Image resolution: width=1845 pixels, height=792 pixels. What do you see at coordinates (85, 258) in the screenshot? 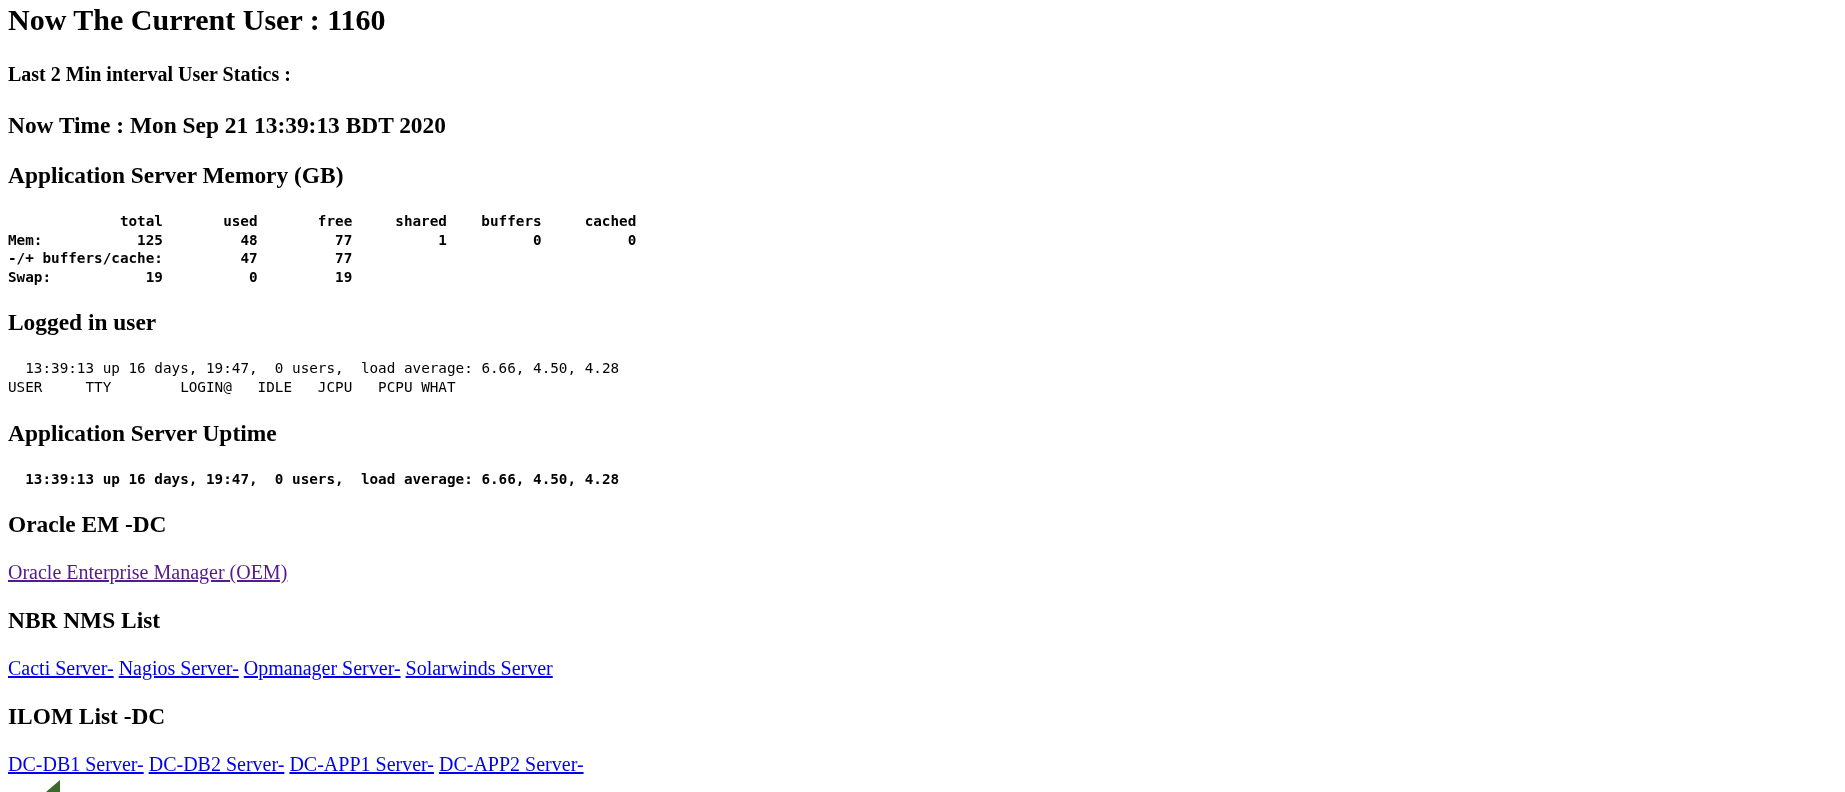
I see `row-label: -/+ buffers/cache:` at bounding box center [85, 258].